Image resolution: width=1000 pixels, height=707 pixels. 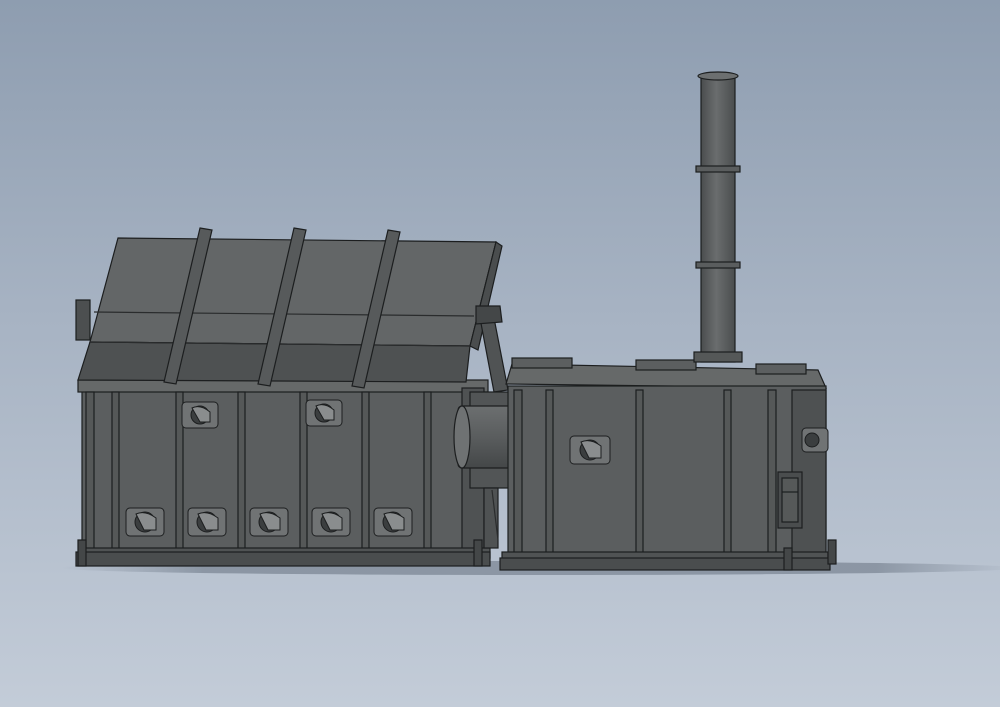 I want to click on secondary-burner-port, so click(x=590, y=450).